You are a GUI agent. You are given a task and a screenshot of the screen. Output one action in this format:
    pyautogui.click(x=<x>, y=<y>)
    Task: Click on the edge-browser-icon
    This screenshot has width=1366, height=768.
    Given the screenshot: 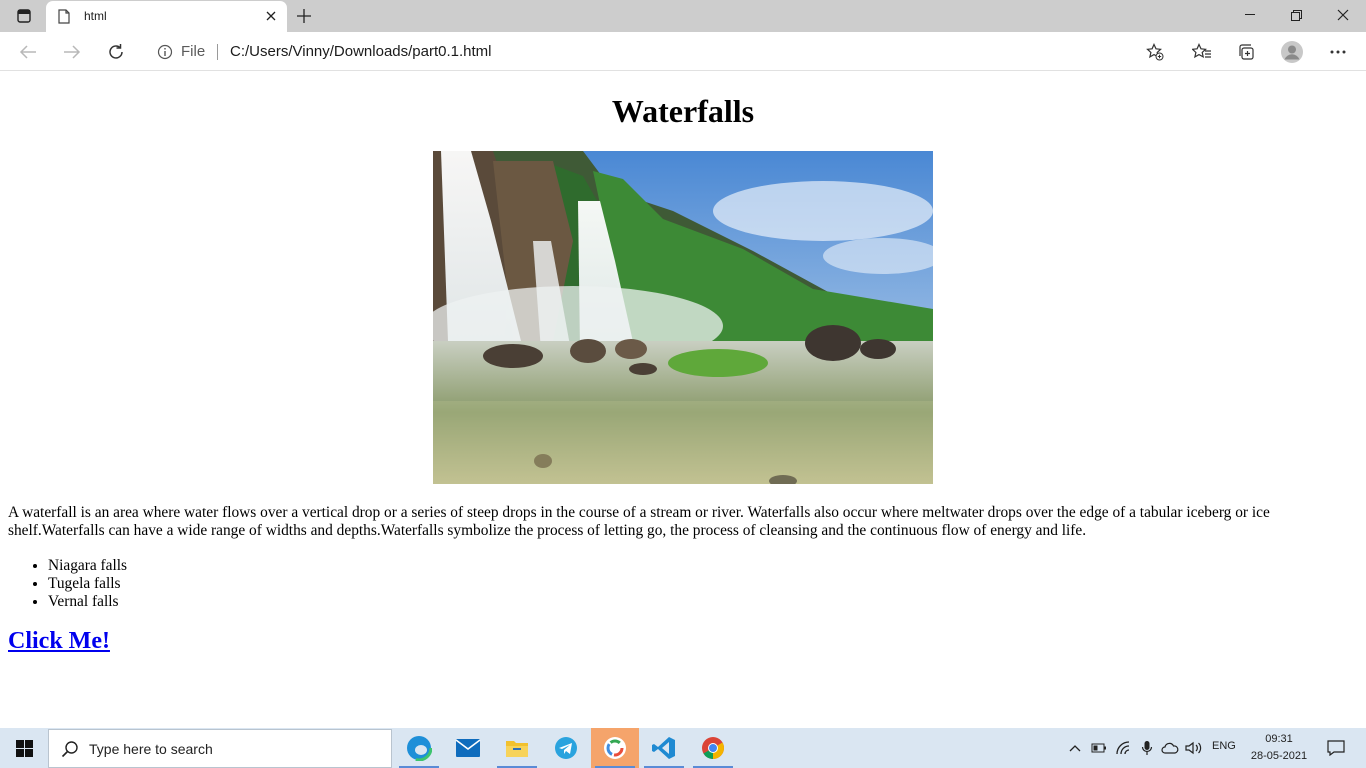 What is the action you would take?
    pyautogui.click(x=419, y=748)
    